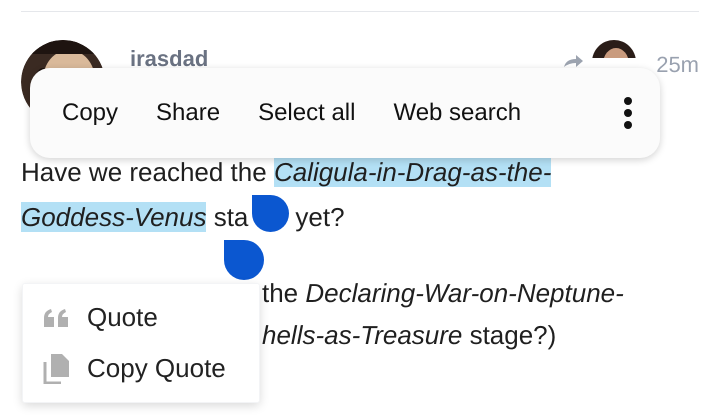 Image resolution: width=720 pixels, height=417 pixels. I want to click on post-text: stage?), so click(512, 335).